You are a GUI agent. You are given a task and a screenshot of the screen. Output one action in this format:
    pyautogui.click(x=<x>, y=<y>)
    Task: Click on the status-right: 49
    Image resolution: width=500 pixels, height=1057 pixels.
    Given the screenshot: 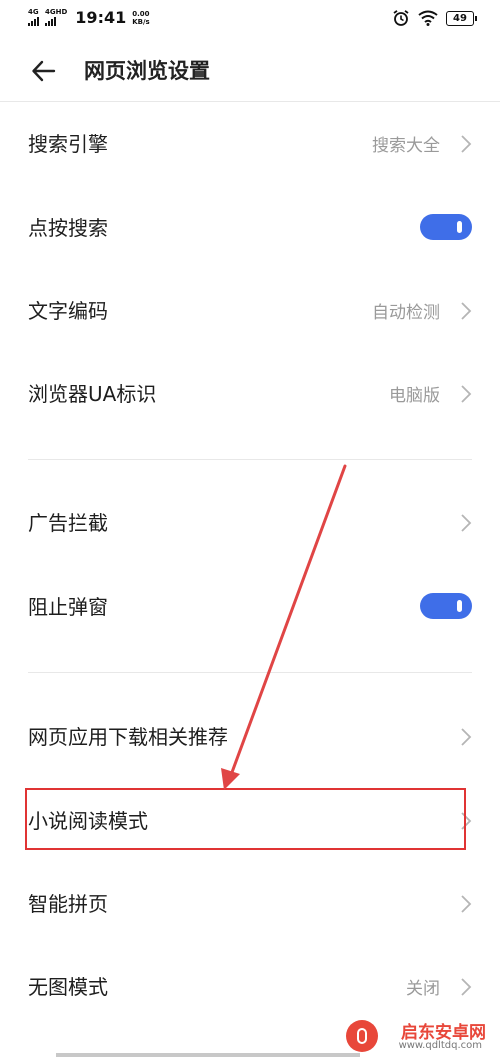 What is the action you would take?
    pyautogui.click(x=434, y=18)
    